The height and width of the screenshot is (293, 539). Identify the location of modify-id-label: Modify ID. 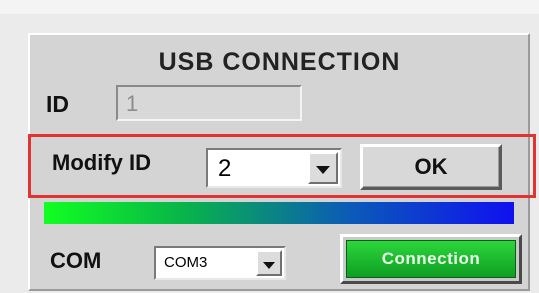
(101, 162).